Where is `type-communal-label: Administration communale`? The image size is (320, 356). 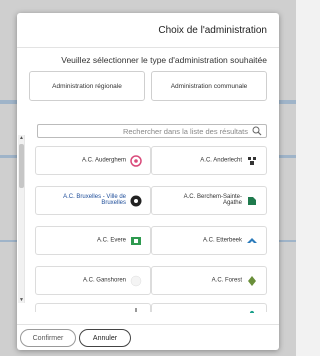 type-communal-label: Administration communale is located at coordinates (209, 86).